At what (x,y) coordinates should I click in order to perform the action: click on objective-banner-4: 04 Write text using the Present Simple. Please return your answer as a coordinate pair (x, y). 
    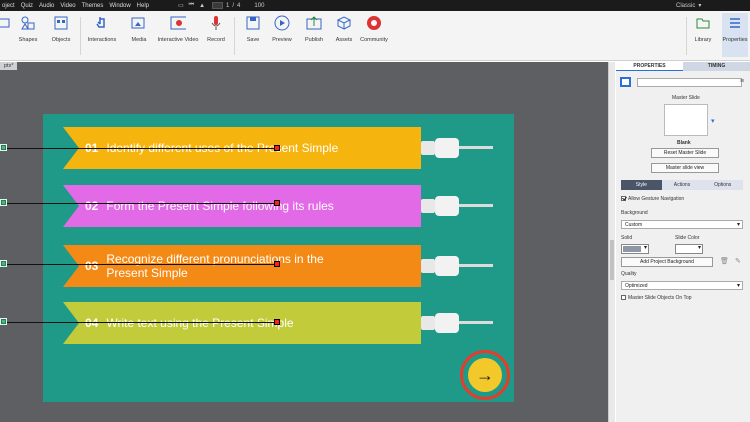
    Looking at the image, I should click on (242, 323).